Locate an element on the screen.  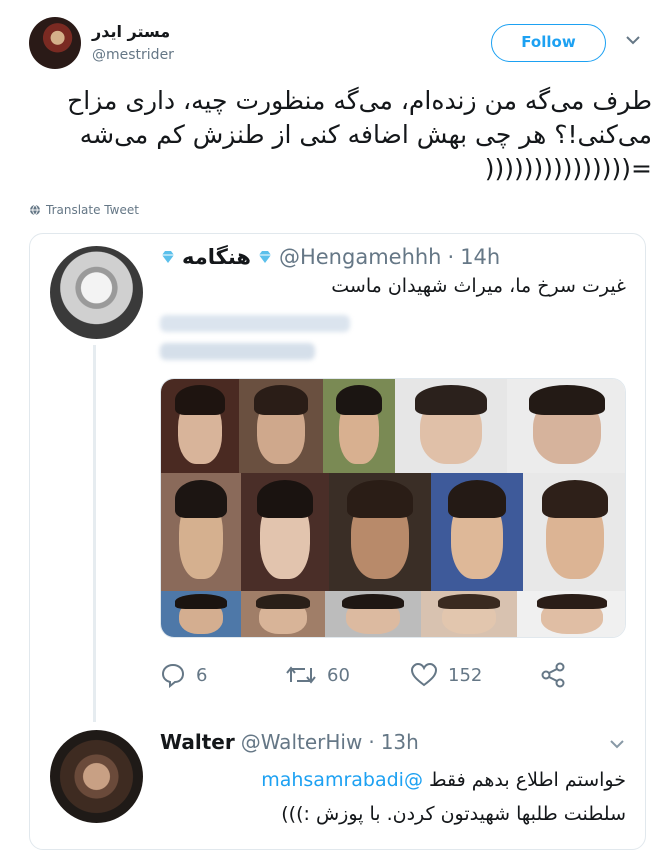
quoted-tweet-text: غیرت سرخ ما، میراث شهیدان ماست is located at coordinates (478, 286).